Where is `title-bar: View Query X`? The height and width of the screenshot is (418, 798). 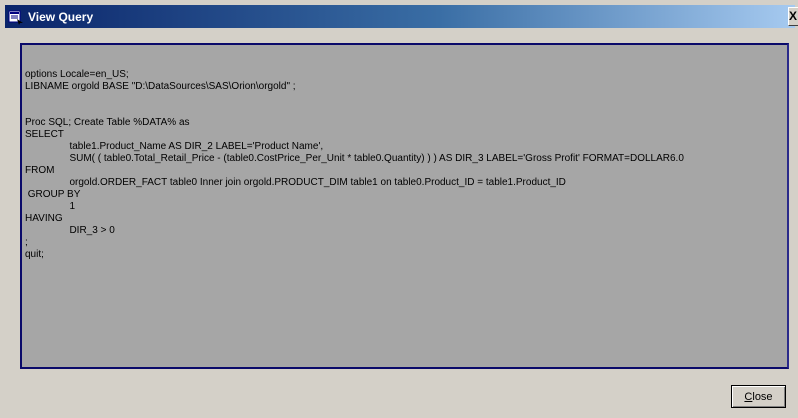 title-bar: View Query X is located at coordinates (401, 16).